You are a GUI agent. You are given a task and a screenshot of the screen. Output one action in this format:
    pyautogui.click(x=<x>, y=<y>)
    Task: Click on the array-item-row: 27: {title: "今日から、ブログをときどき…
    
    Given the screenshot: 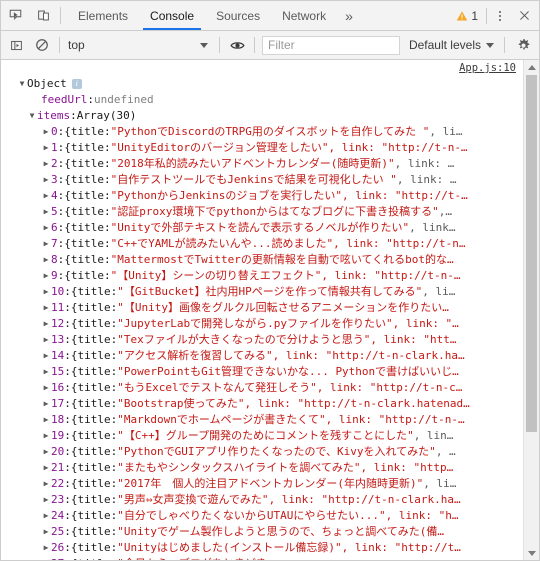 What is the action you would take?
    pyautogui.click(x=270, y=558)
    